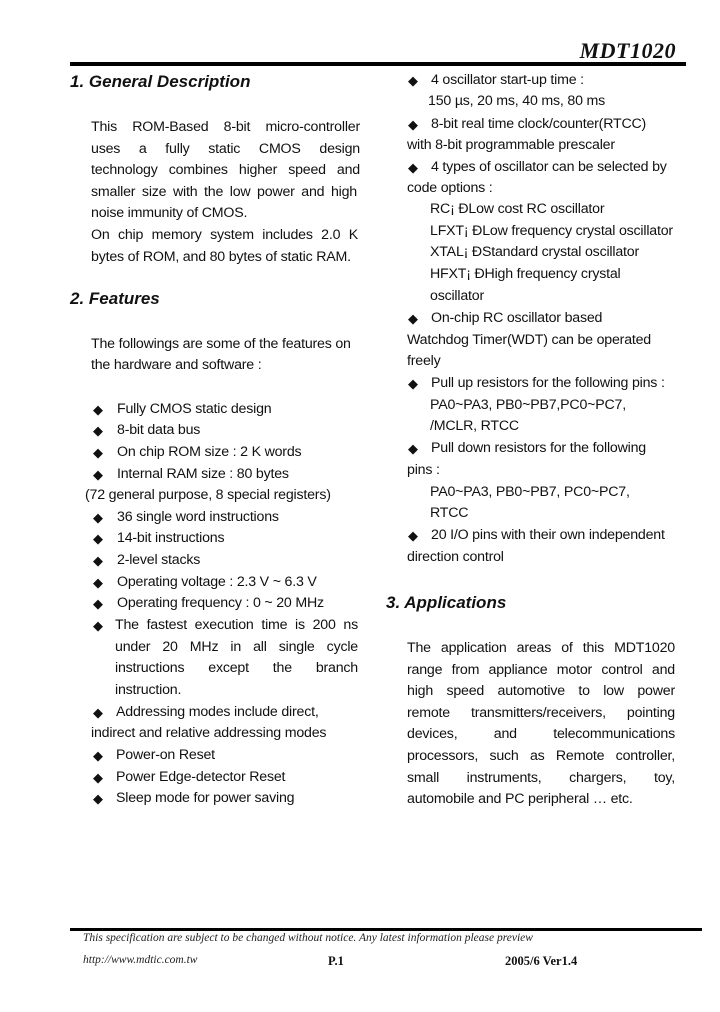 This screenshot has height=1012, width=720. I want to click on text-line: uses a fully static CMOS design, so click(225, 149).